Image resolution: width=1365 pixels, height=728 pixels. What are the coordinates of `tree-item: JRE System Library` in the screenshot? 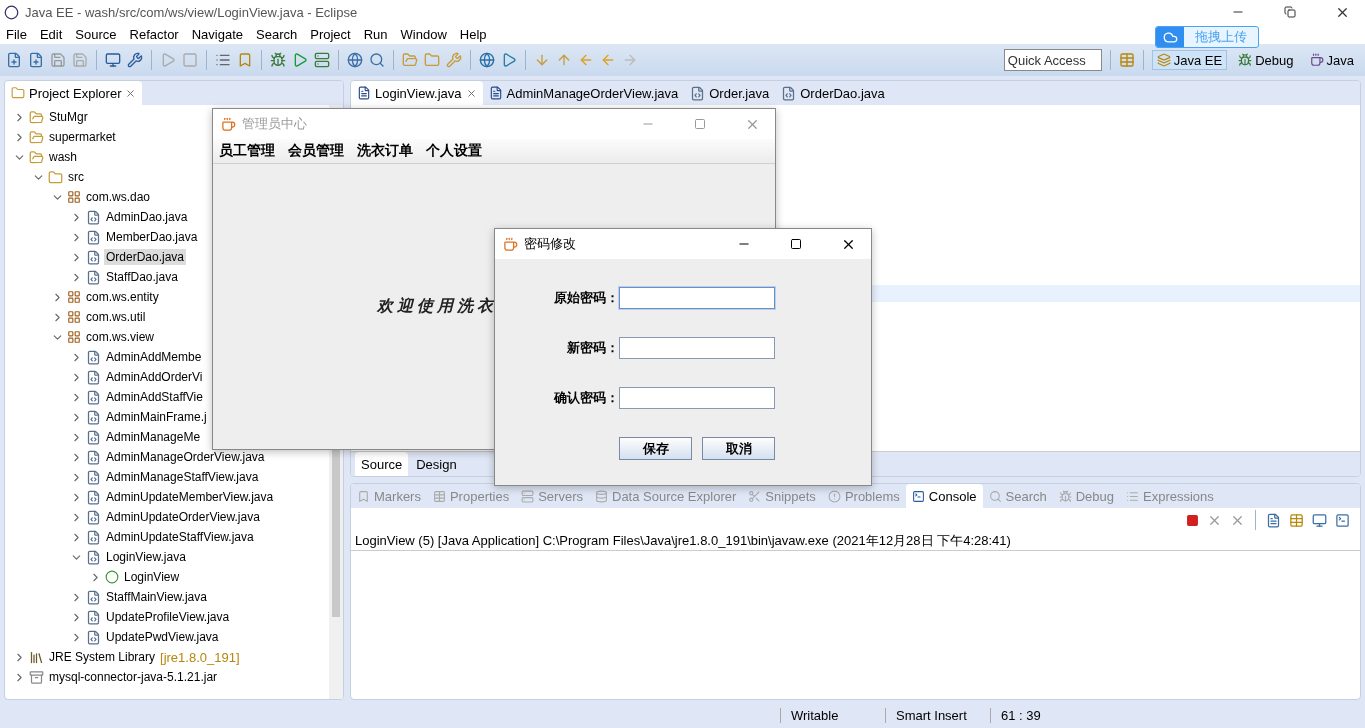 It's located at (102, 657).